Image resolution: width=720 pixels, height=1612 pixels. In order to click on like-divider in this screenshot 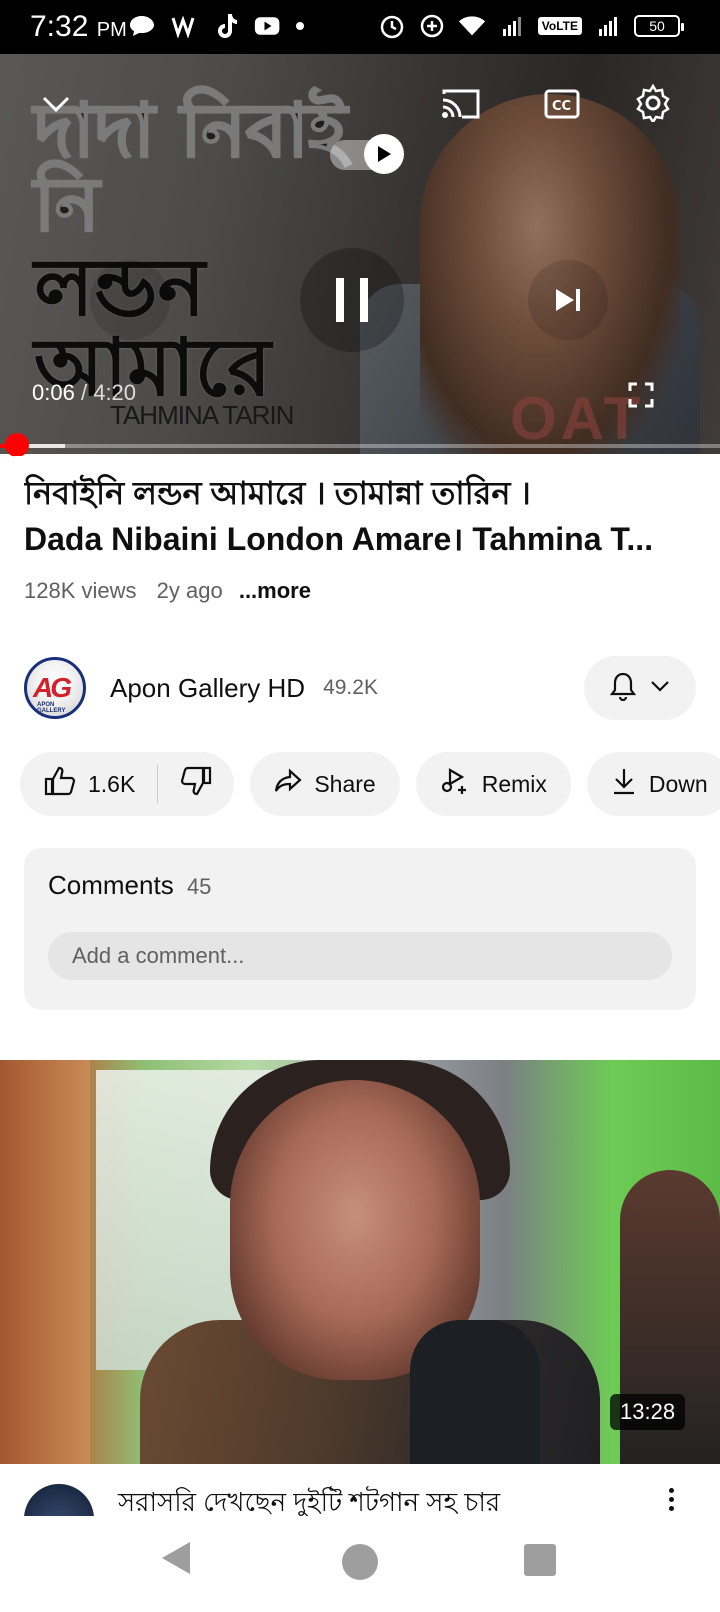, I will do `click(158, 784)`.